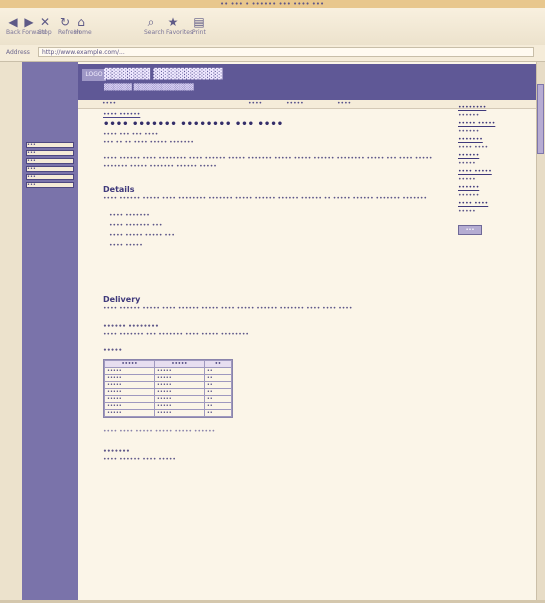  Describe the element at coordinates (163, 74) in the screenshot. I see `site-title: ▓▓▓▓▓▓ ▓▓▓▓▓▓▓▓▓` at that location.